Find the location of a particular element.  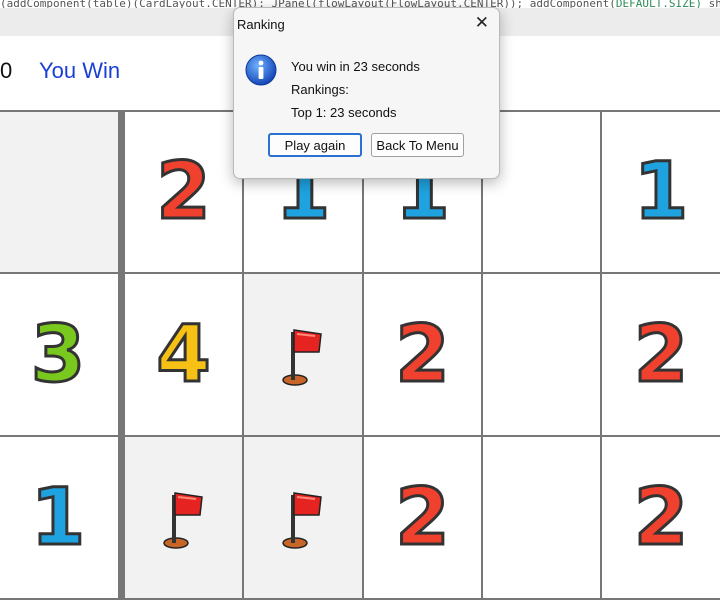

play-again-button: Play again is located at coordinates (315, 145).